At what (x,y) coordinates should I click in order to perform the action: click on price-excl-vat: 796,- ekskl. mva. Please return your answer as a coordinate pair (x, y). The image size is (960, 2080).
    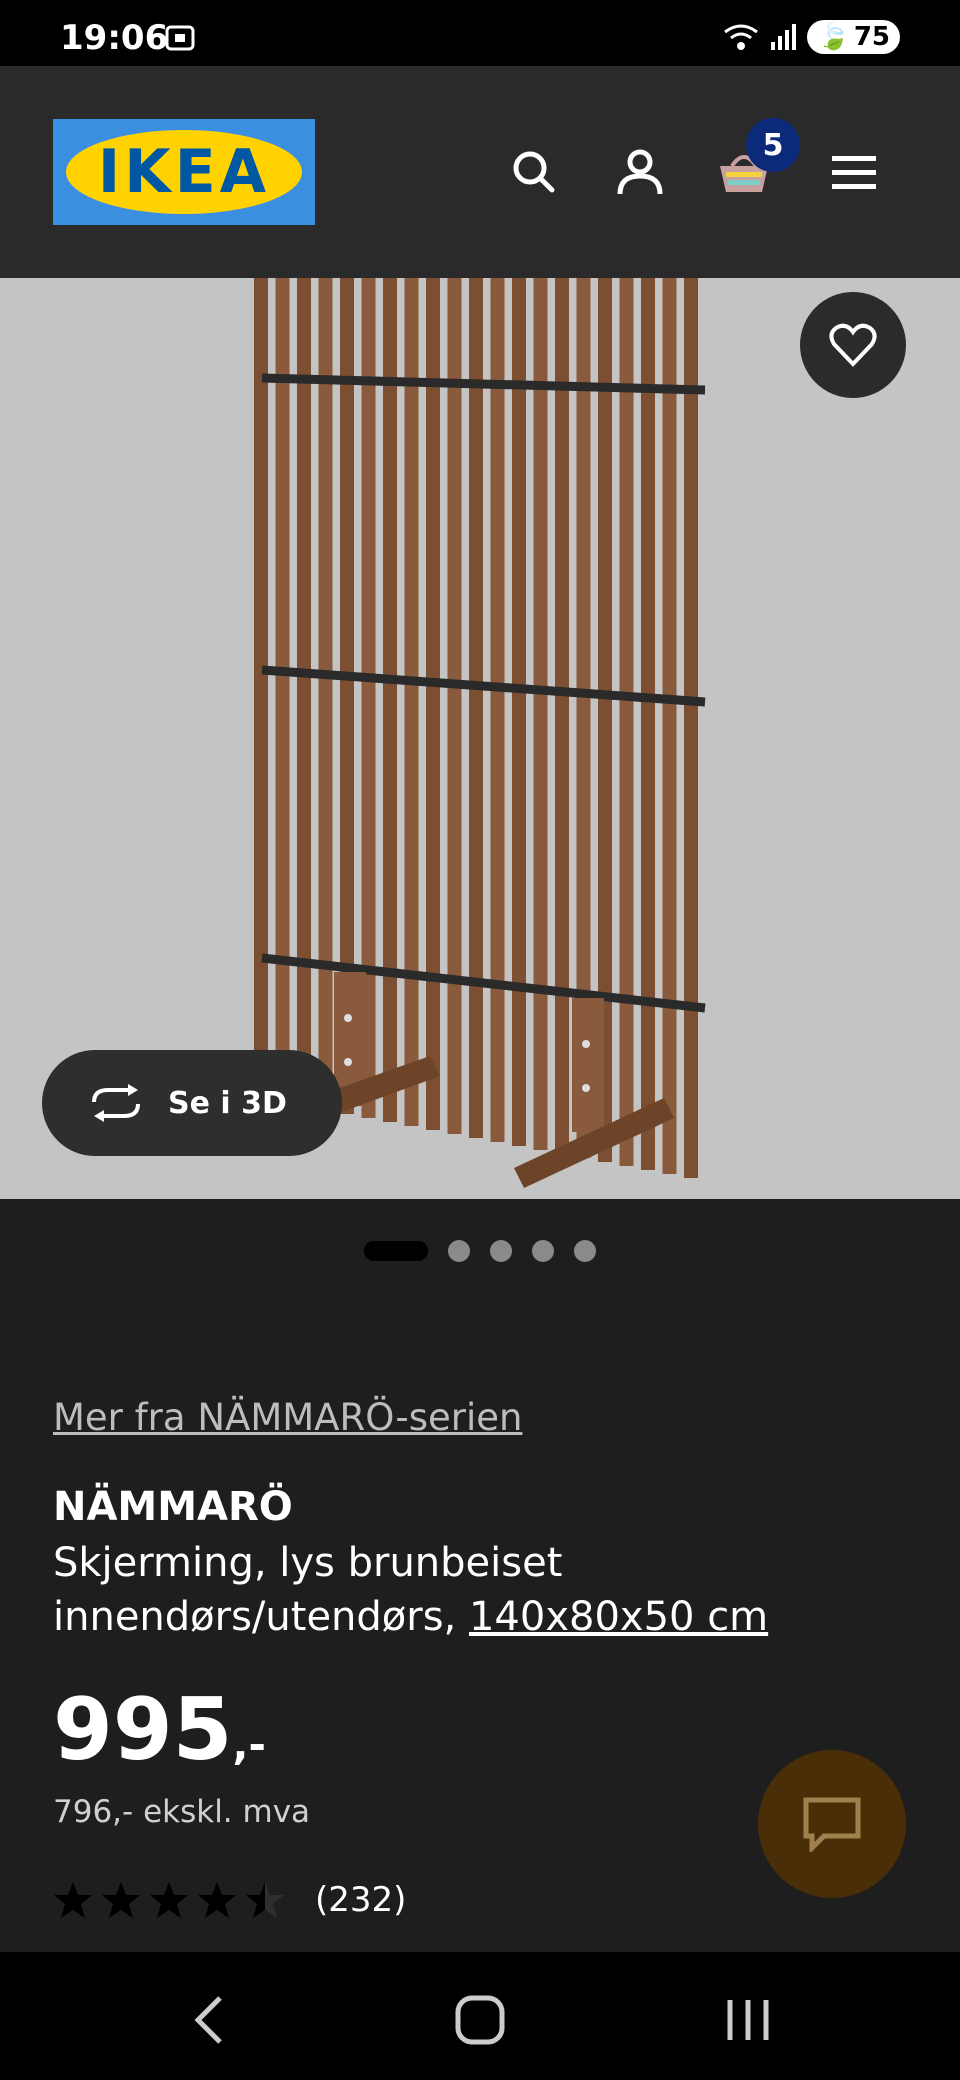
    Looking at the image, I should click on (182, 1812).